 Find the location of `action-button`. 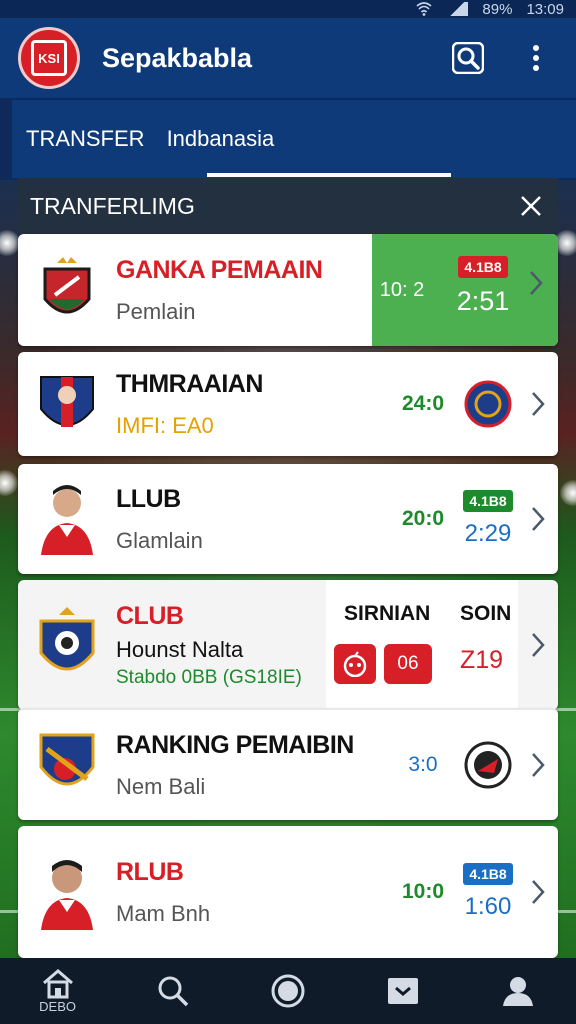

action-button is located at coordinates (355, 664).